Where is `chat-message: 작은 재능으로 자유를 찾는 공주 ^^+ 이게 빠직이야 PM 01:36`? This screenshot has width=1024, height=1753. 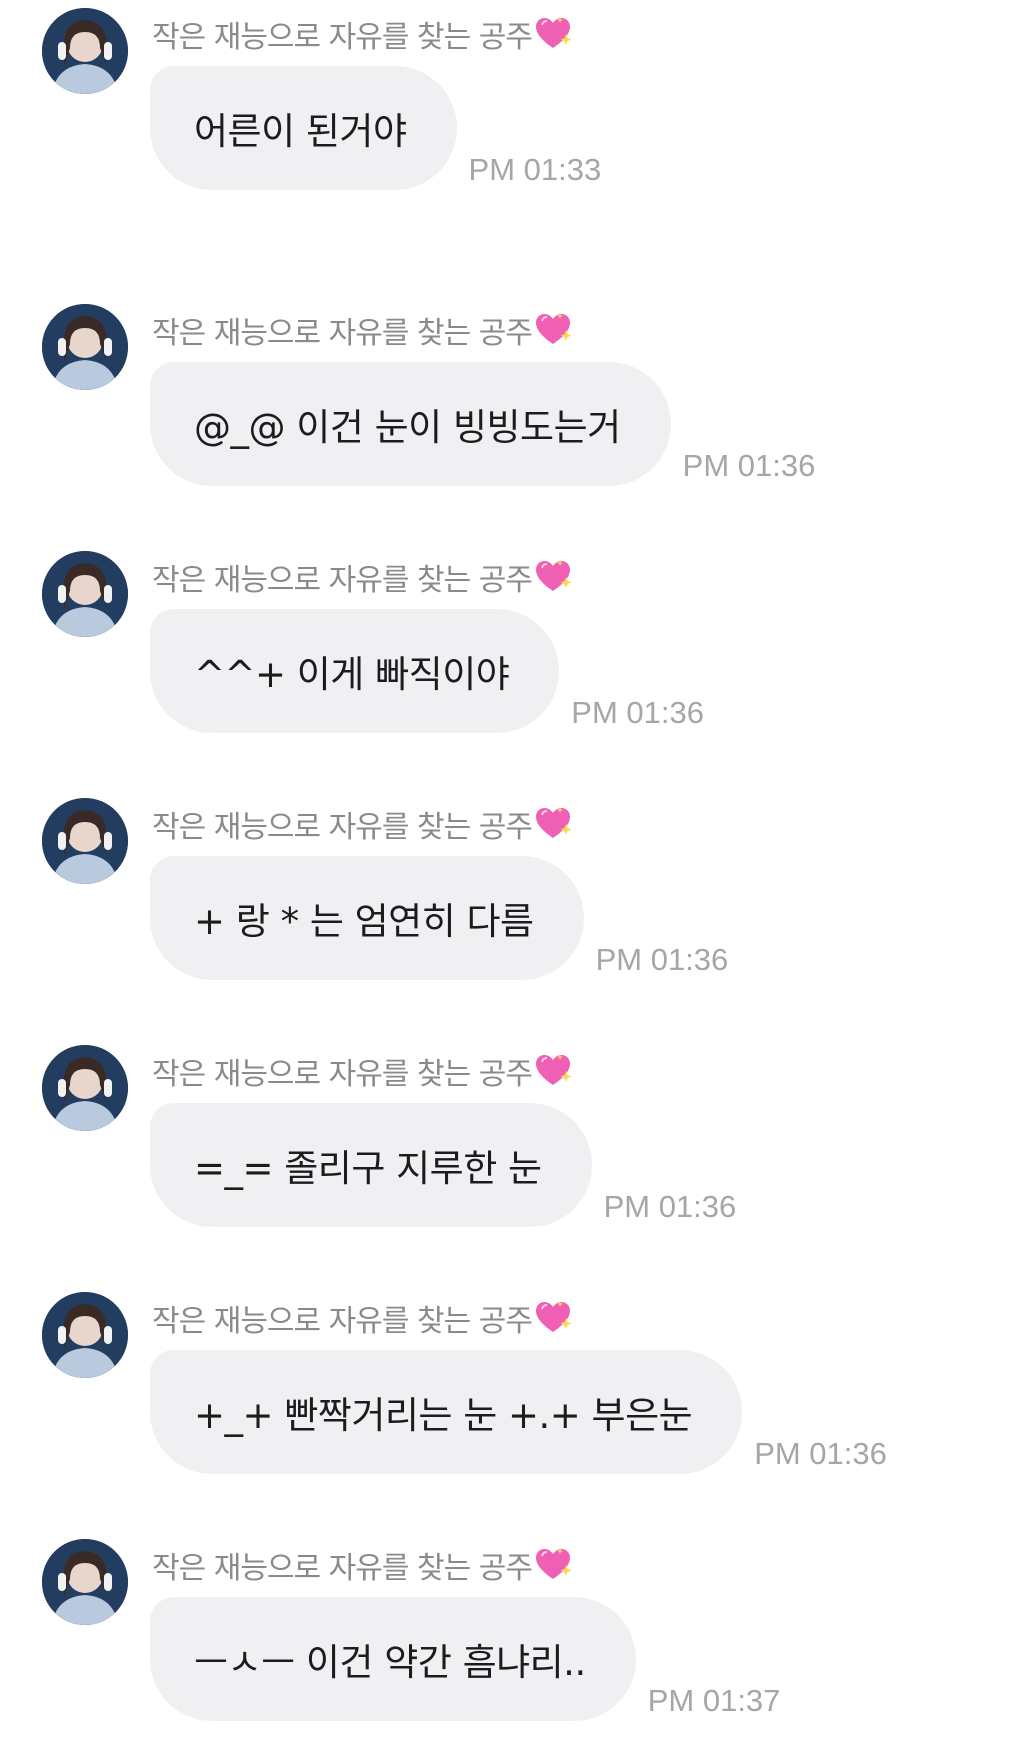 chat-message: 작은 재능으로 자유를 찾는 공주 ^^+ 이게 빠직이야 PM 01:36 is located at coordinates (512, 638).